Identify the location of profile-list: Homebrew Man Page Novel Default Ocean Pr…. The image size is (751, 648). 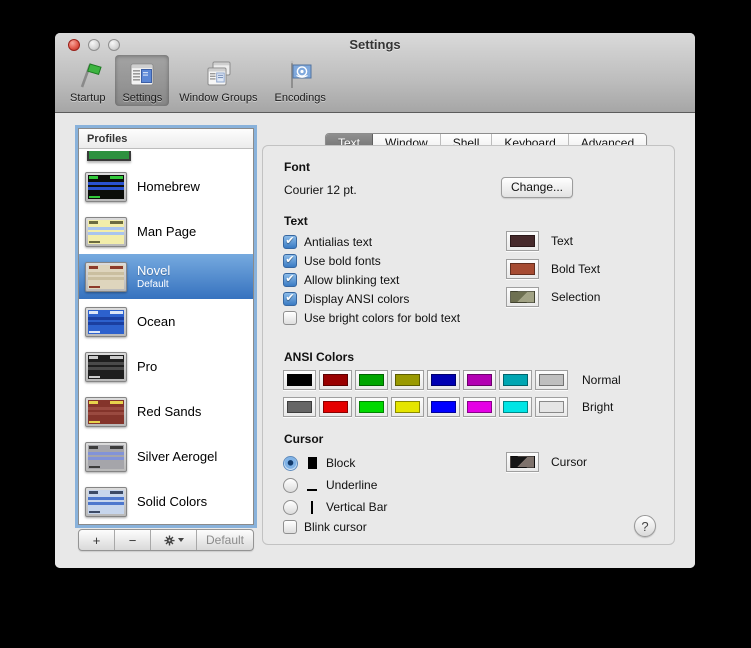
(166, 344).